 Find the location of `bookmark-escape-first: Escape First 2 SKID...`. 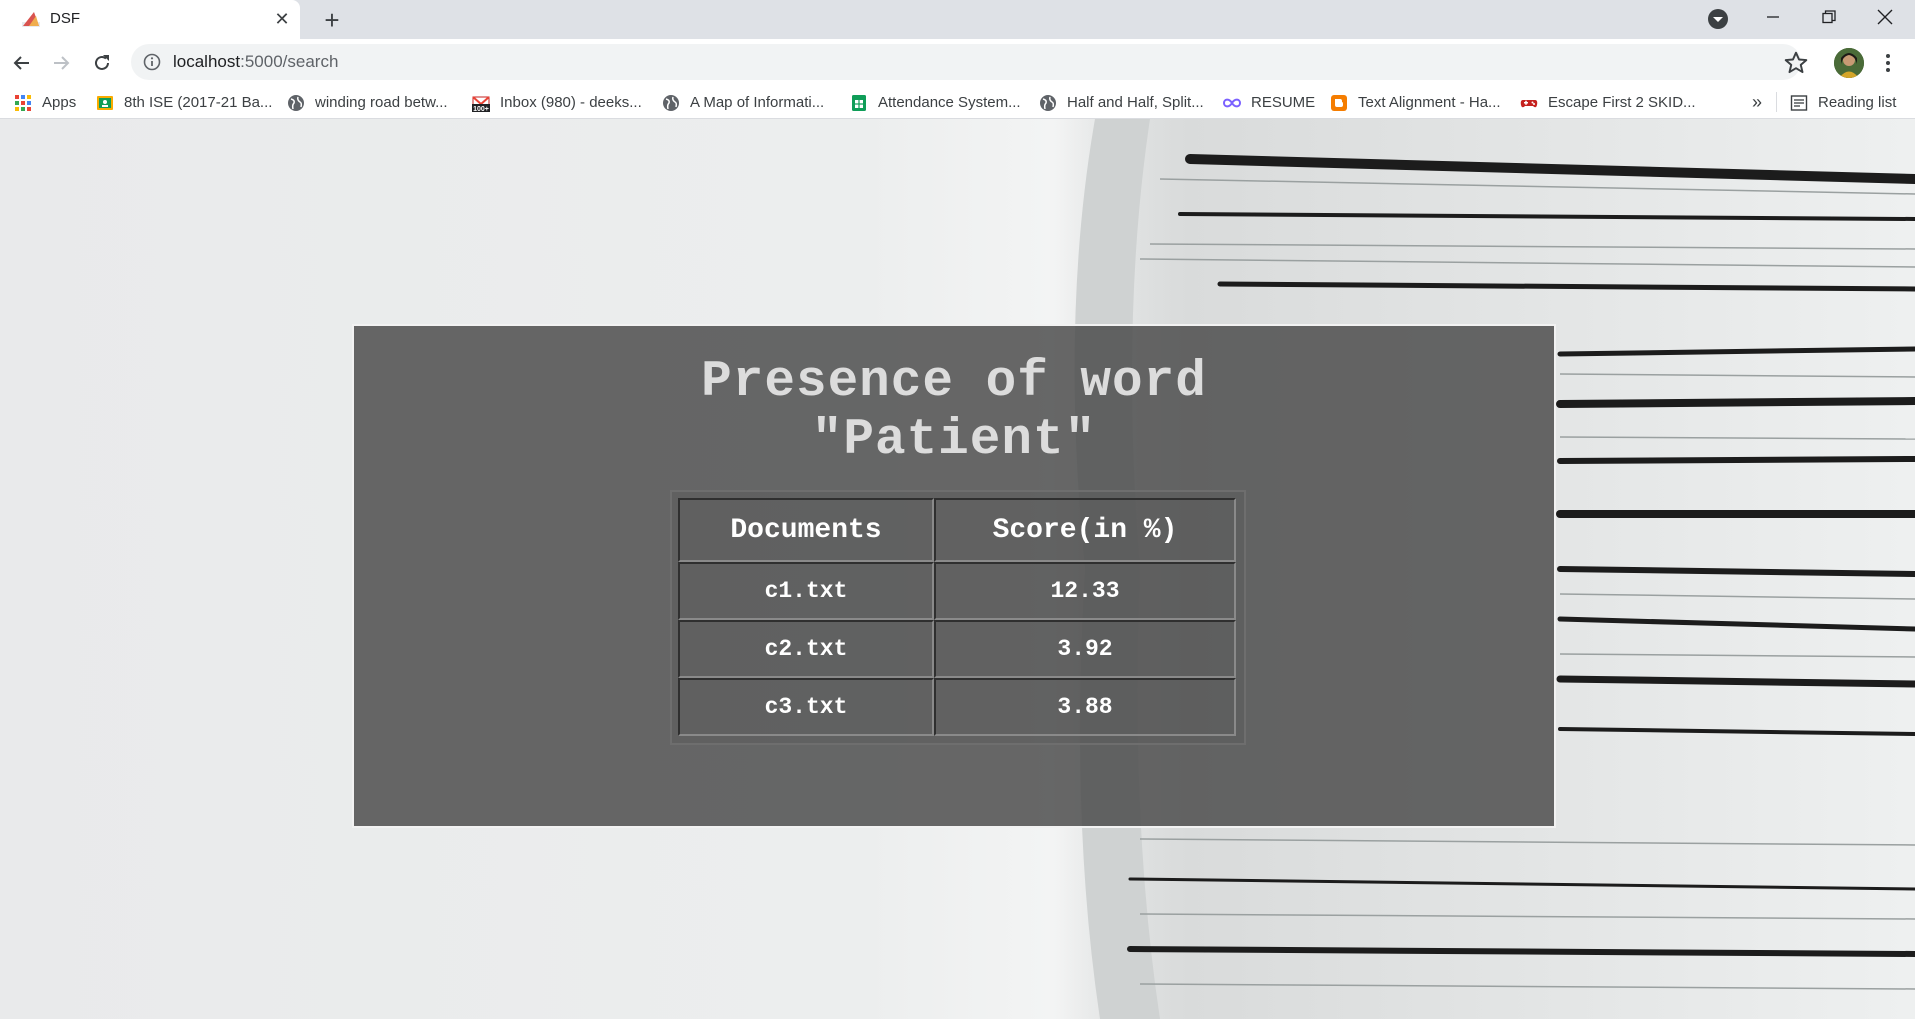

bookmark-escape-first: Escape First 2 SKID... is located at coordinates (1608, 102).